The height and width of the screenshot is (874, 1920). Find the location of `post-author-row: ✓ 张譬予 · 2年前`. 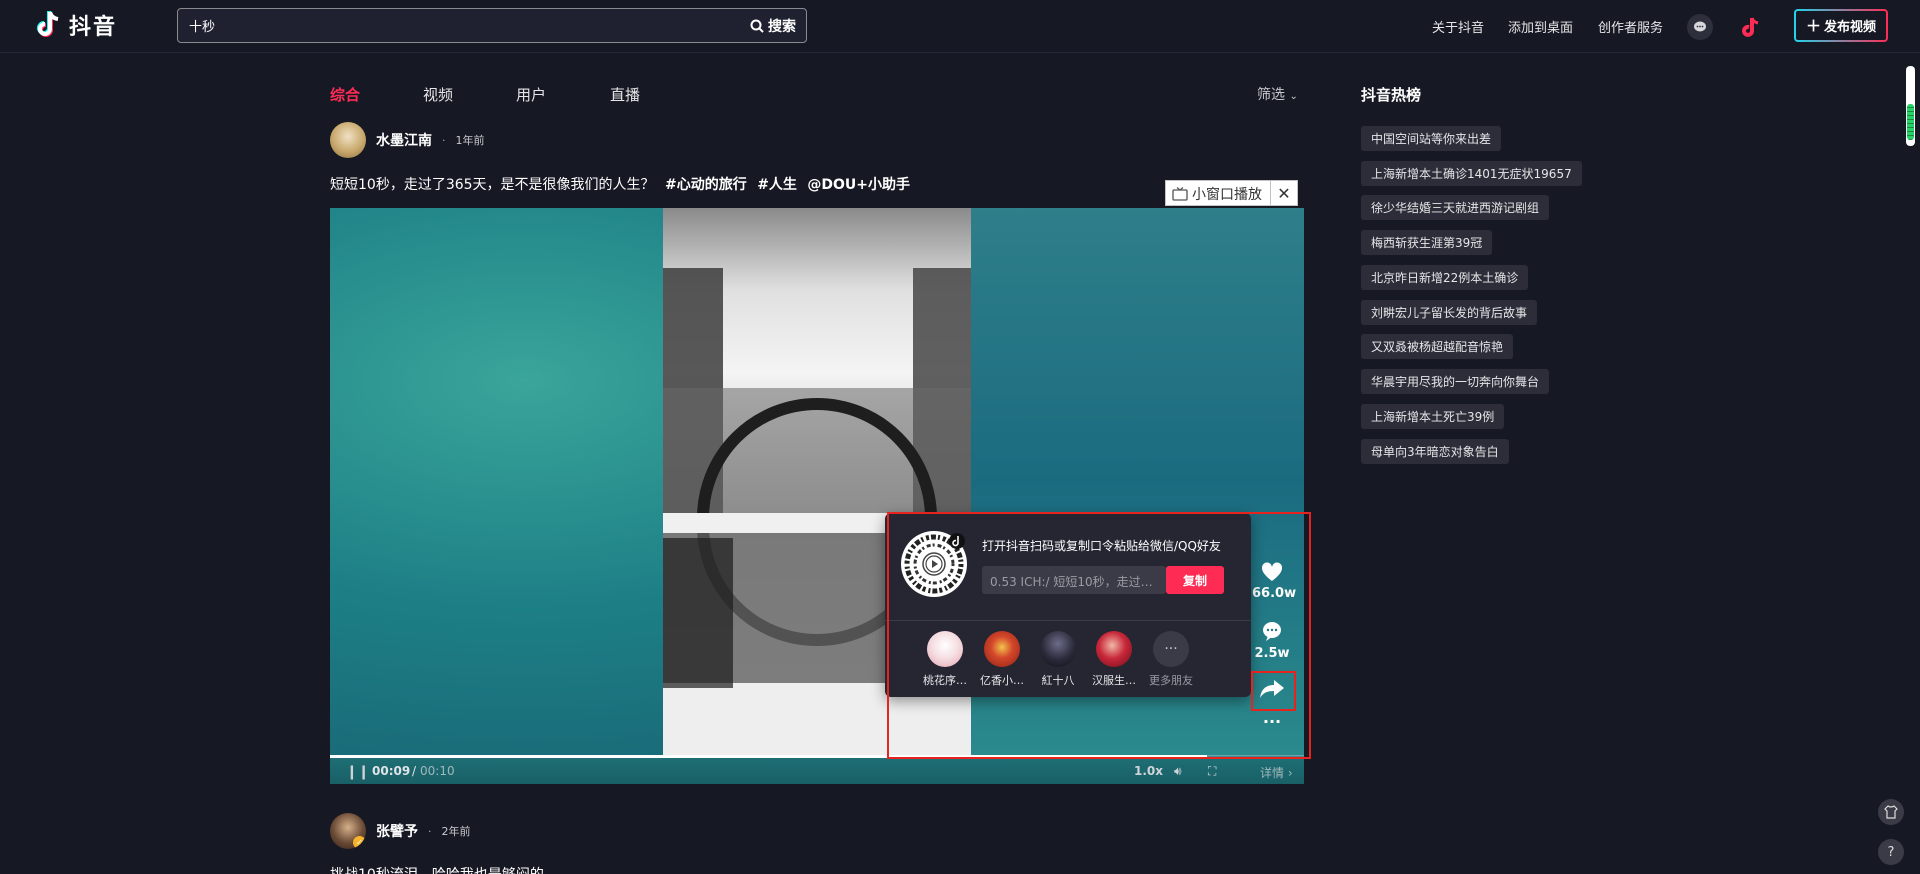

post-author-row: ✓ 张譬予 · 2年前 is located at coordinates (400, 831).